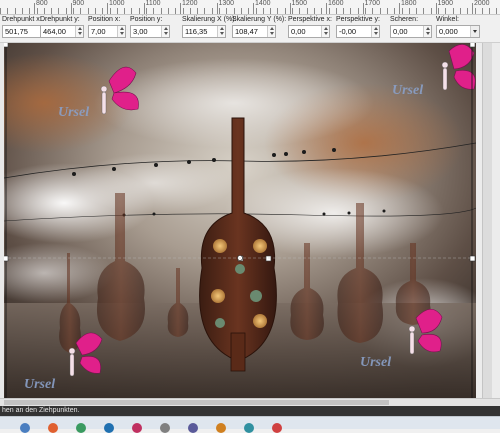 Image resolution: width=500 pixels, height=433 pixels. What do you see at coordinates (74, 112) in the screenshot?
I see `watermark-top-left: Ursel` at bounding box center [74, 112].